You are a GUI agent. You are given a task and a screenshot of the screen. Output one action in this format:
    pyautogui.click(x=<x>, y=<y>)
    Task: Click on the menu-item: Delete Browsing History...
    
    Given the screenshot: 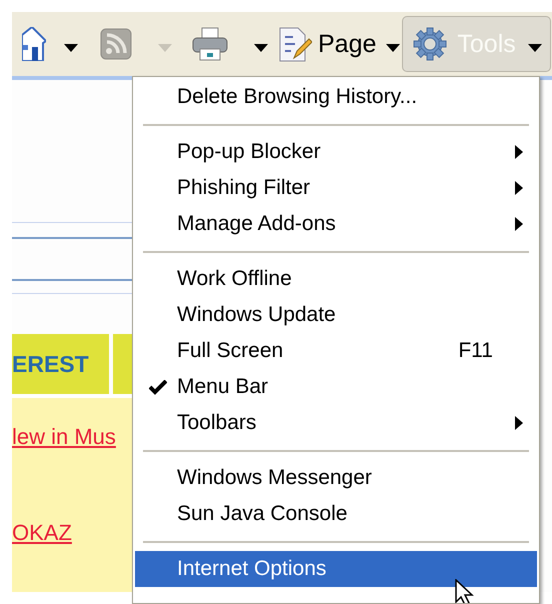 What is the action you would take?
    pyautogui.click(x=336, y=97)
    